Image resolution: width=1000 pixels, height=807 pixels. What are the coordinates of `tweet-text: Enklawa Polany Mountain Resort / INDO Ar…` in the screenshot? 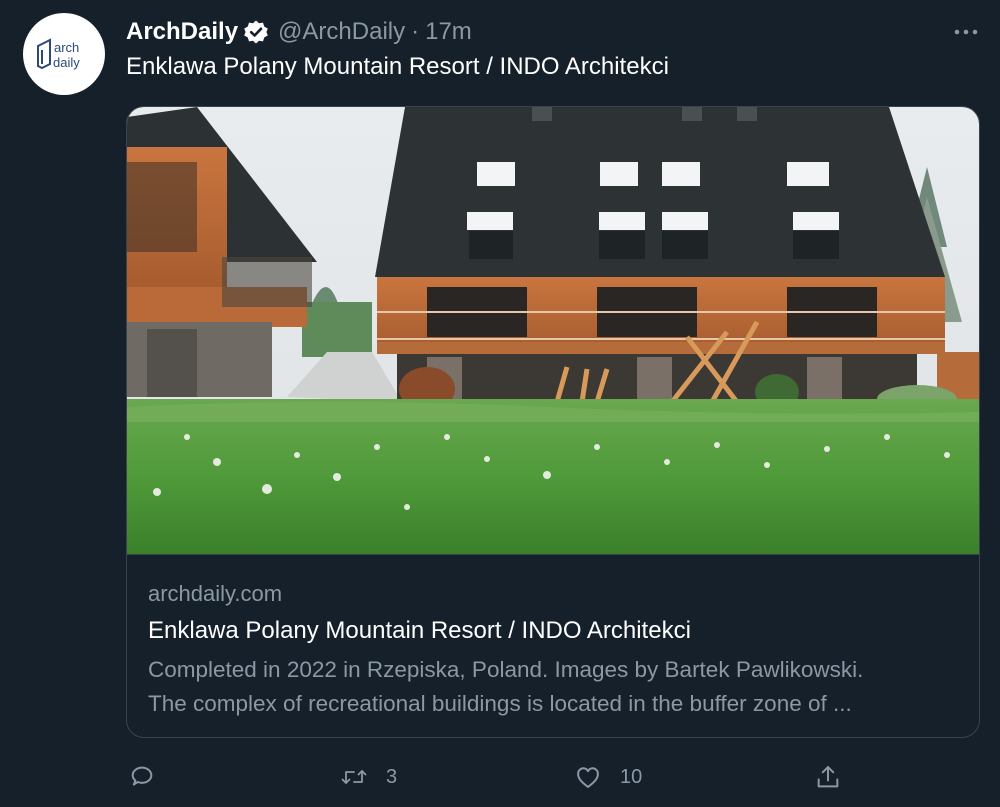 It's located at (397, 66).